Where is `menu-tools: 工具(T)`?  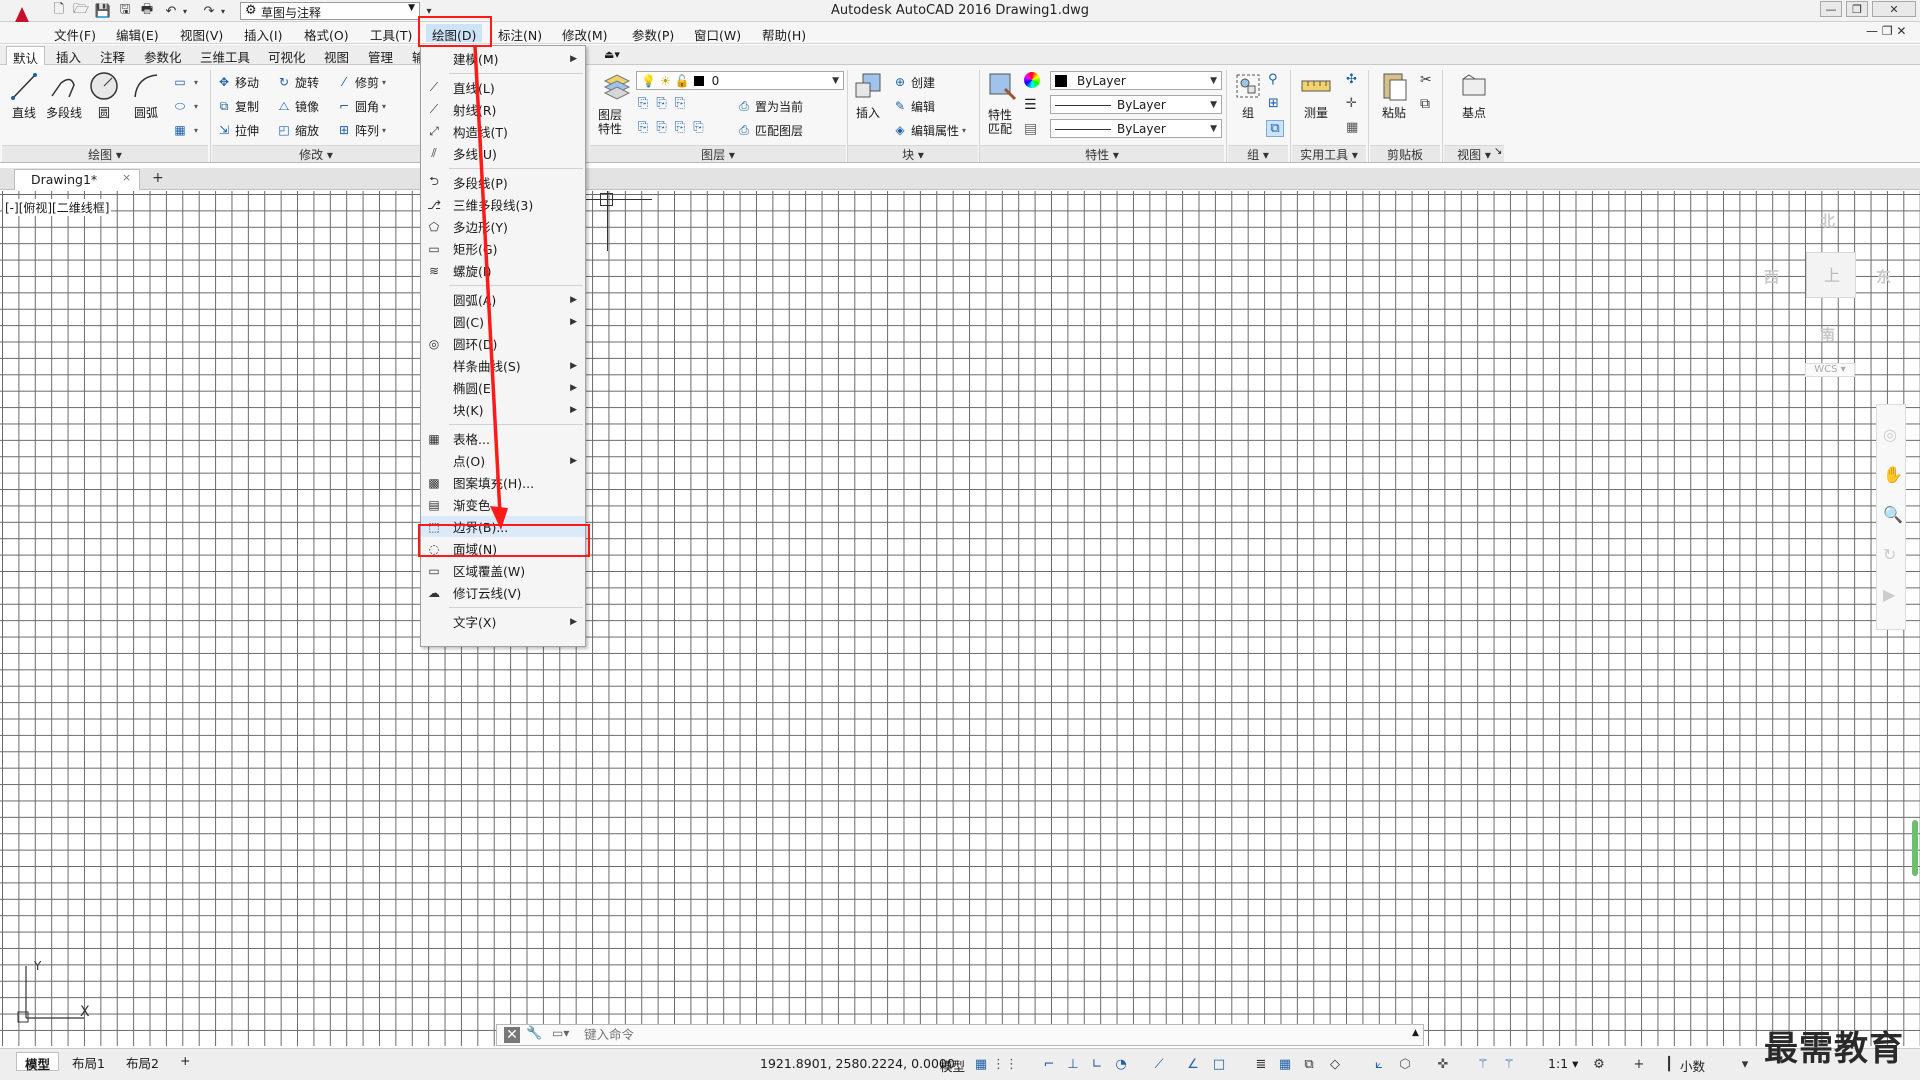
menu-tools: 工具(T) is located at coordinates (391, 33).